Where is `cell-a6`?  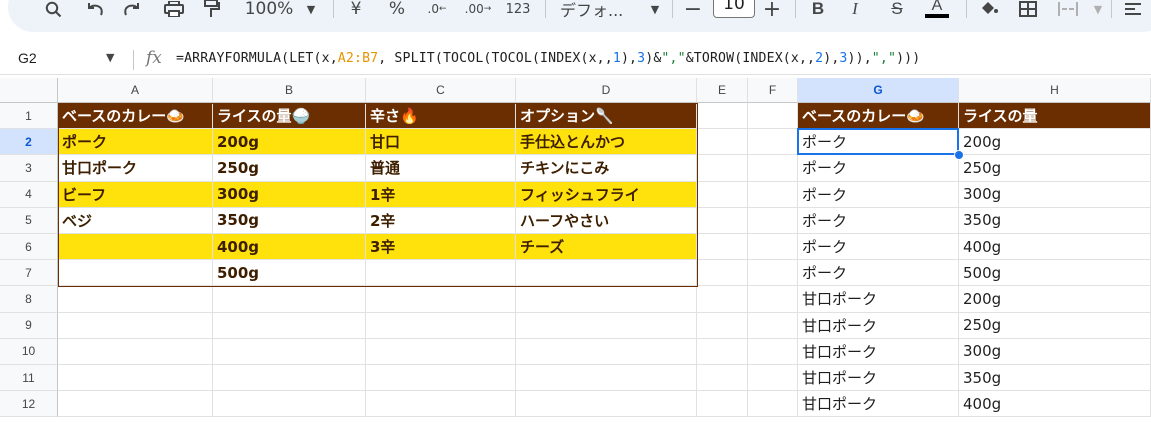 cell-a6 is located at coordinates (135, 247).